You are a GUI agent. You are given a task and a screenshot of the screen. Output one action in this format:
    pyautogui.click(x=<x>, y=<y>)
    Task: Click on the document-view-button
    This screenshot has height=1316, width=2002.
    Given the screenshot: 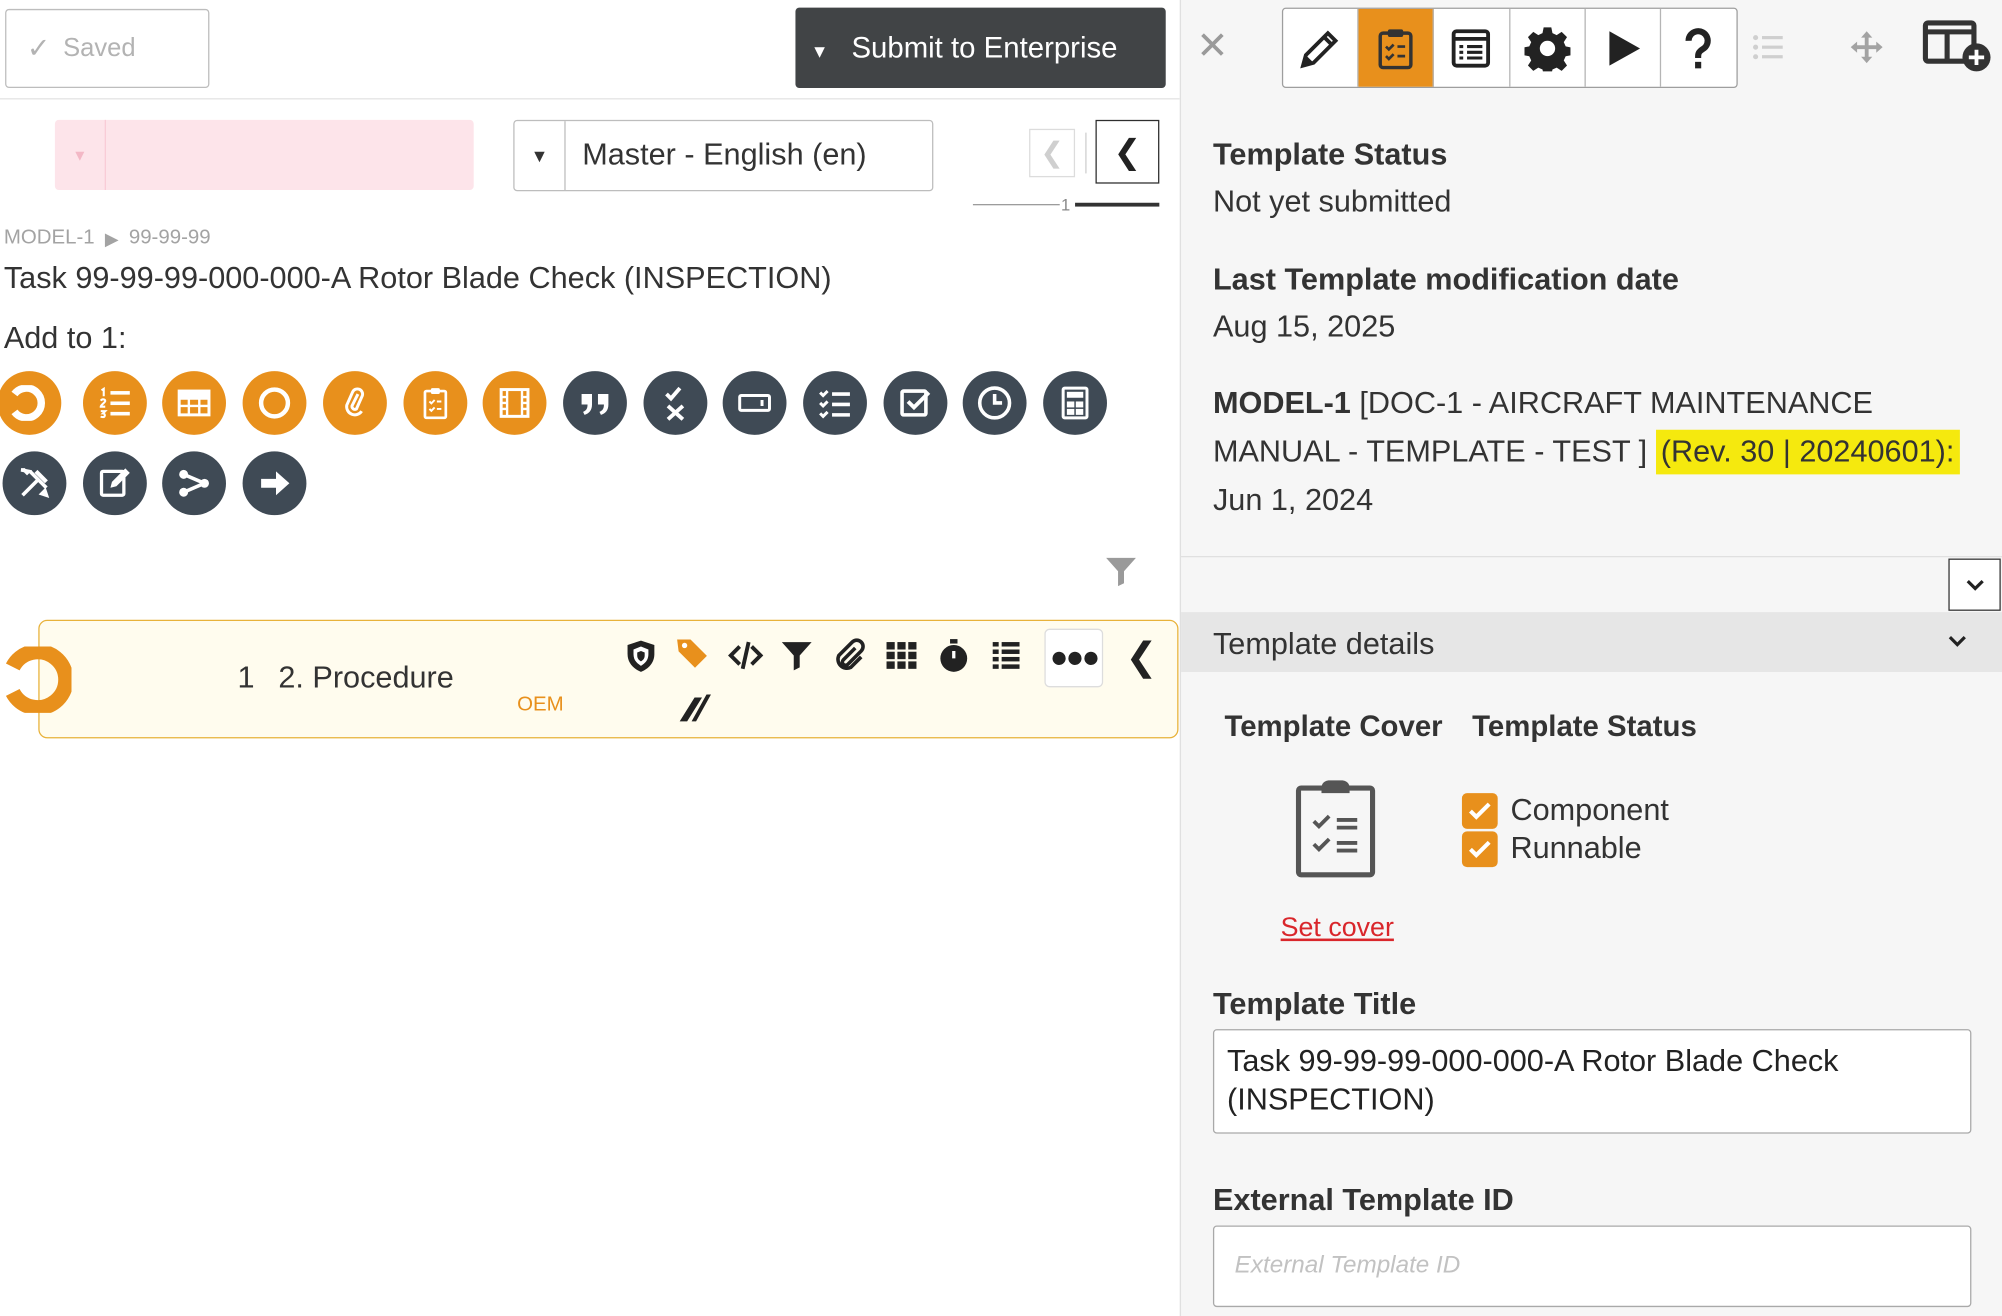 What is the action you would take?
    pyautogui.click(x=1472, y=47)
    